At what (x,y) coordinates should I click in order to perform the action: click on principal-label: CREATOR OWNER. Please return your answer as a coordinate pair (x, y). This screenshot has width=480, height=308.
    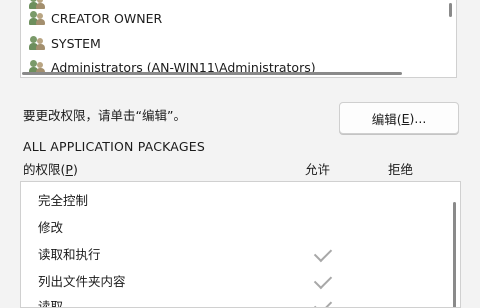
    Looking at the image, I should click on (106, 18).